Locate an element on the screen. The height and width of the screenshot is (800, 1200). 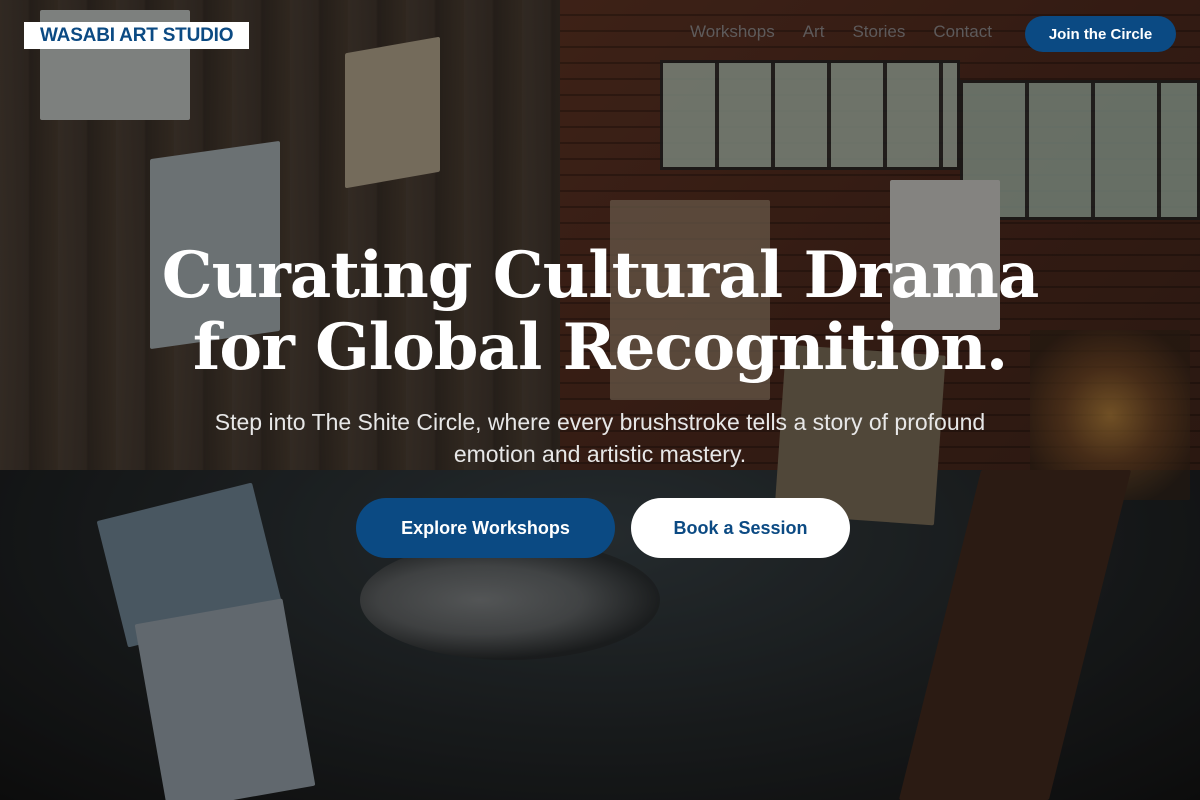
explore-workshops-button: Explore Workshops is located at coordinates (485, 528).